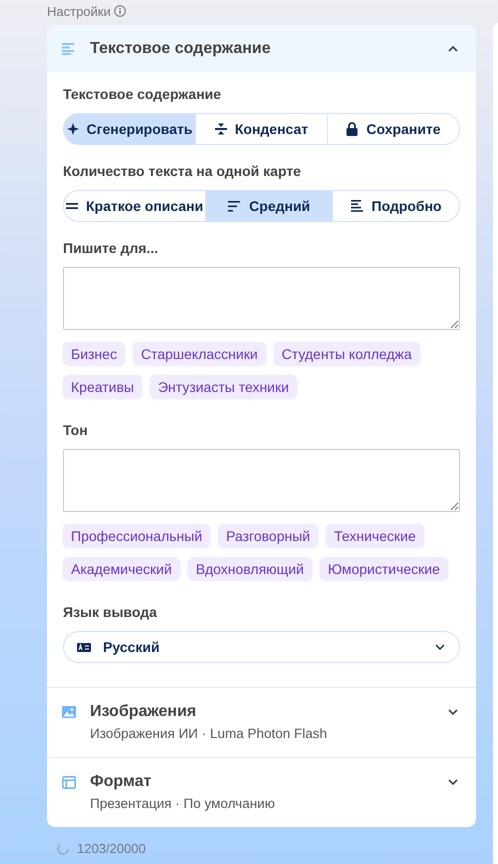  What do you see at coordinates (142, 94) in the screenshot?
I see `field-label: Текстовое содержание` at bounding box center [142, 94].